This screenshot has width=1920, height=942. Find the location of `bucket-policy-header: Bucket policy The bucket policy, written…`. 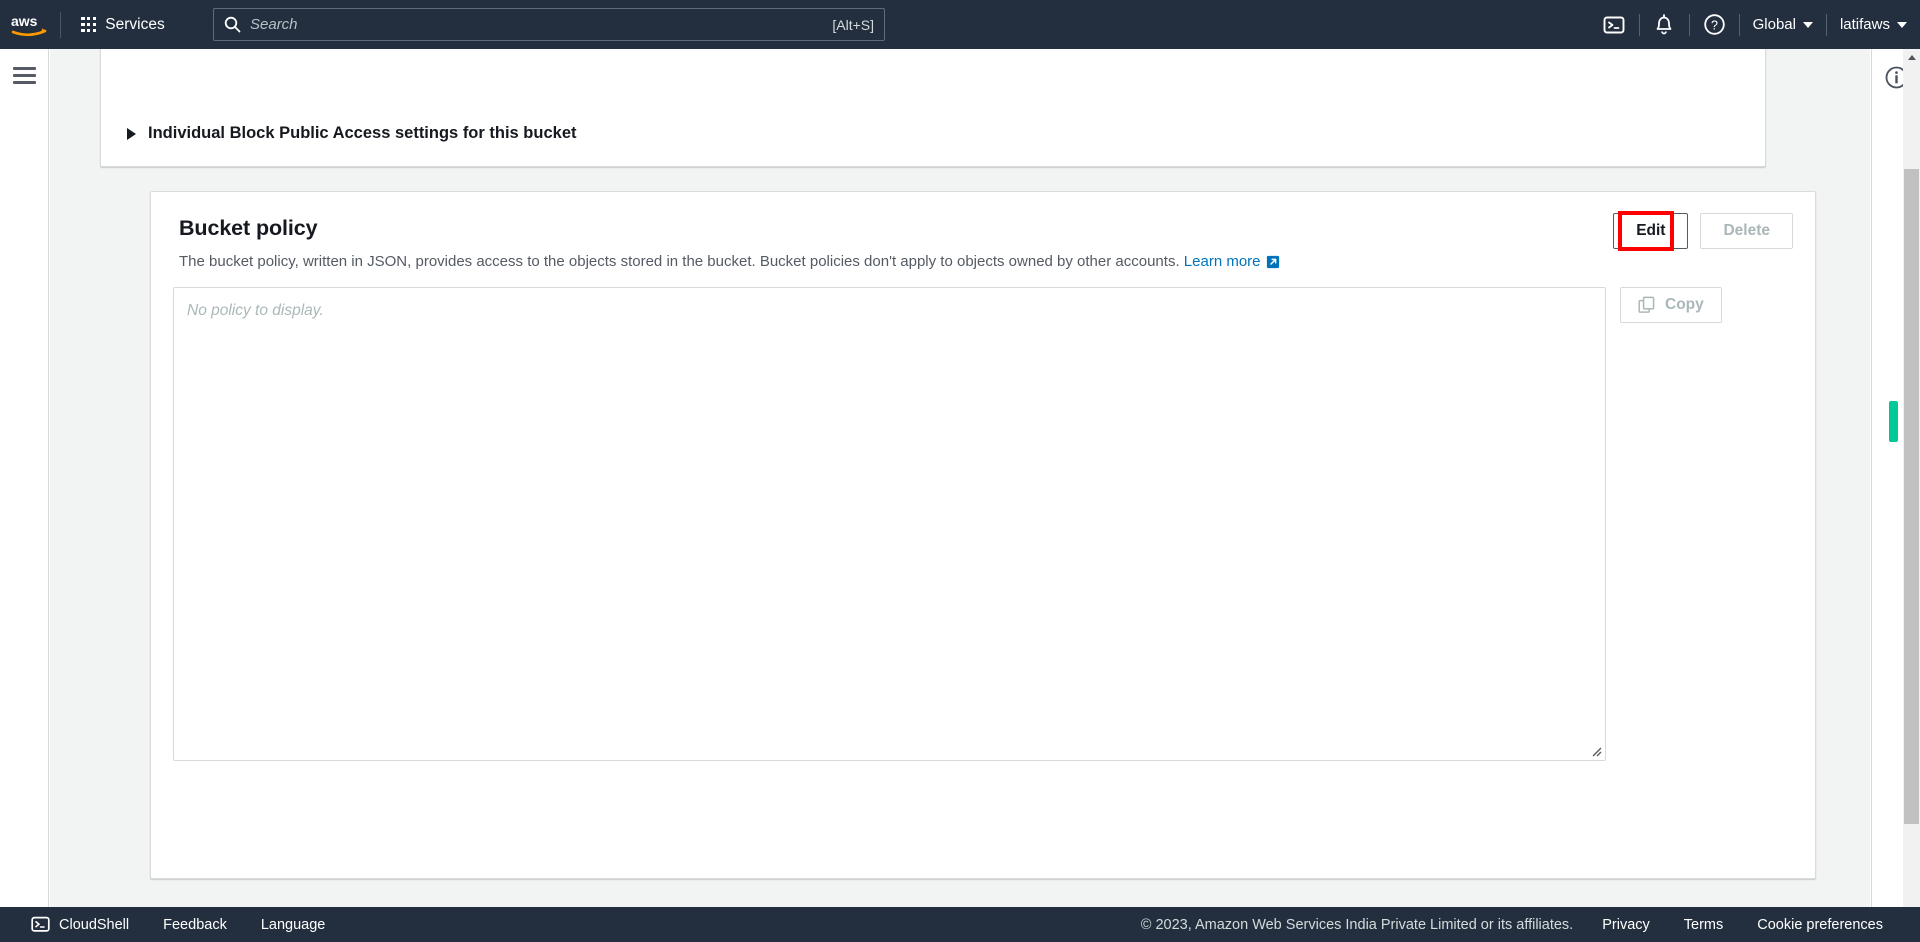

bucket-policy-header: Bucket policy The bucket policy, written… is located at coordinates (983, 238).